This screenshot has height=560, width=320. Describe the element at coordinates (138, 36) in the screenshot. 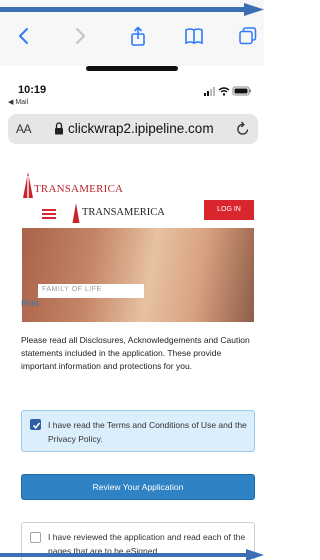

I see `share-icon` at that location.